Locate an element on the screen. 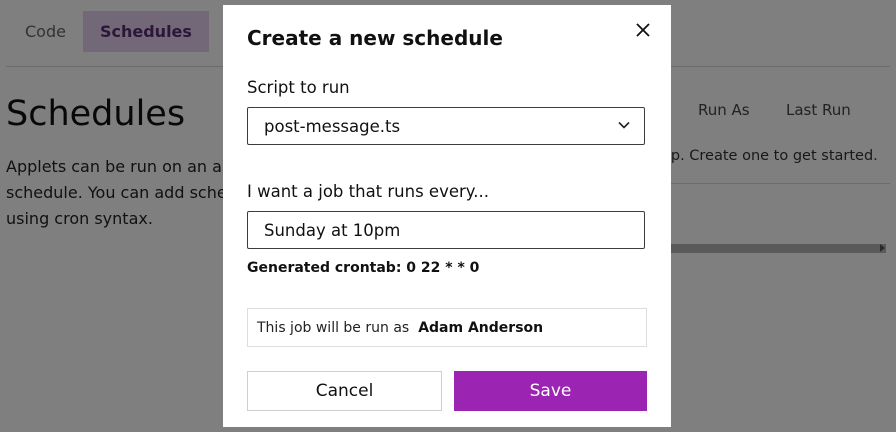 Image resolution: width=896 pixels, height=432 pixels. generated-crontab: Generated crontab: 0 22 * * 0 is located at coordinates (363, 268).